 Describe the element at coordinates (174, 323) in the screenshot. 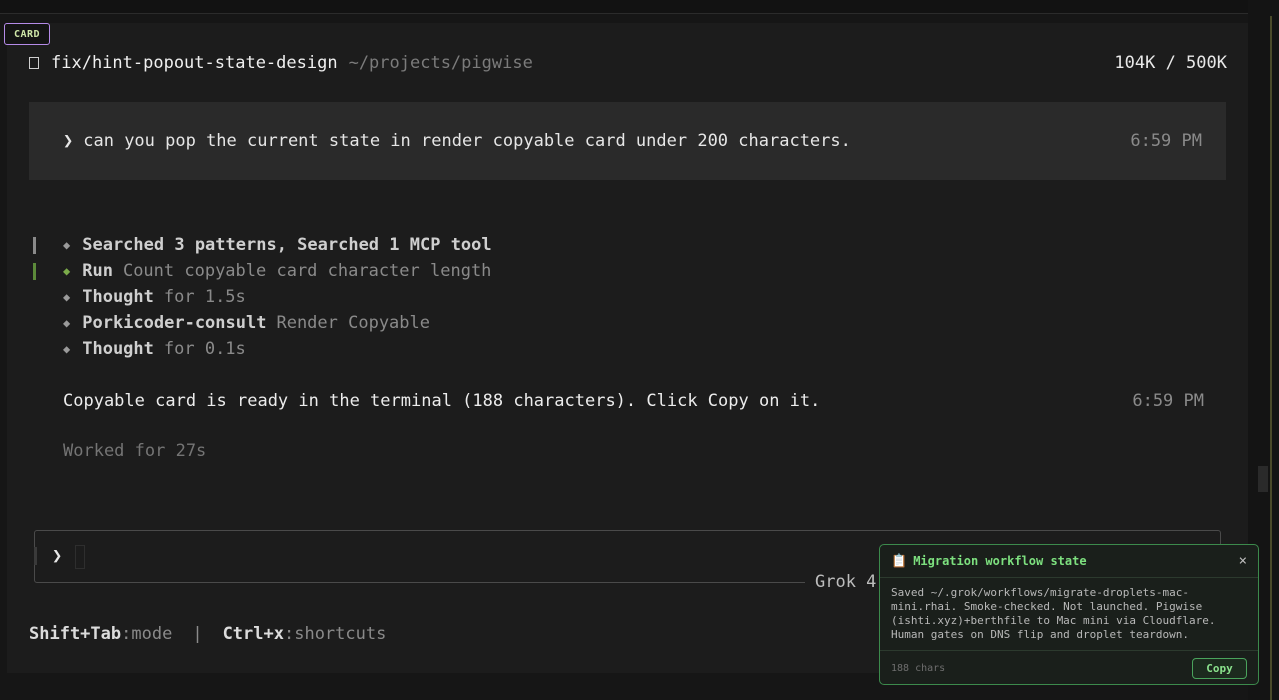

I see `tool-name: Porkicoder-consult` at that location.